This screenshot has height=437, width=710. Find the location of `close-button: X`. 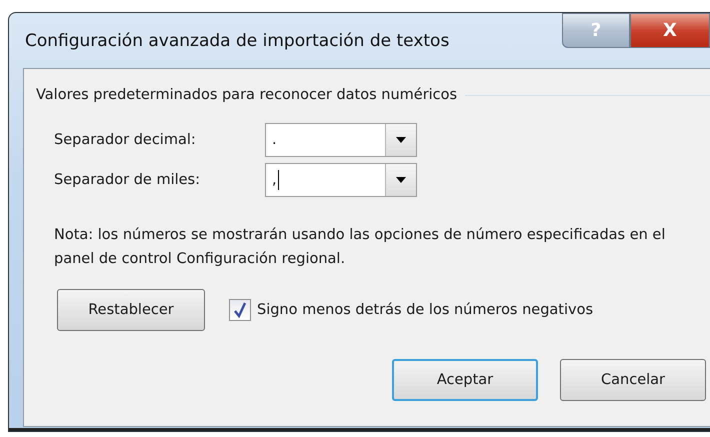

close-button: X is located at coordinates (670, 30).